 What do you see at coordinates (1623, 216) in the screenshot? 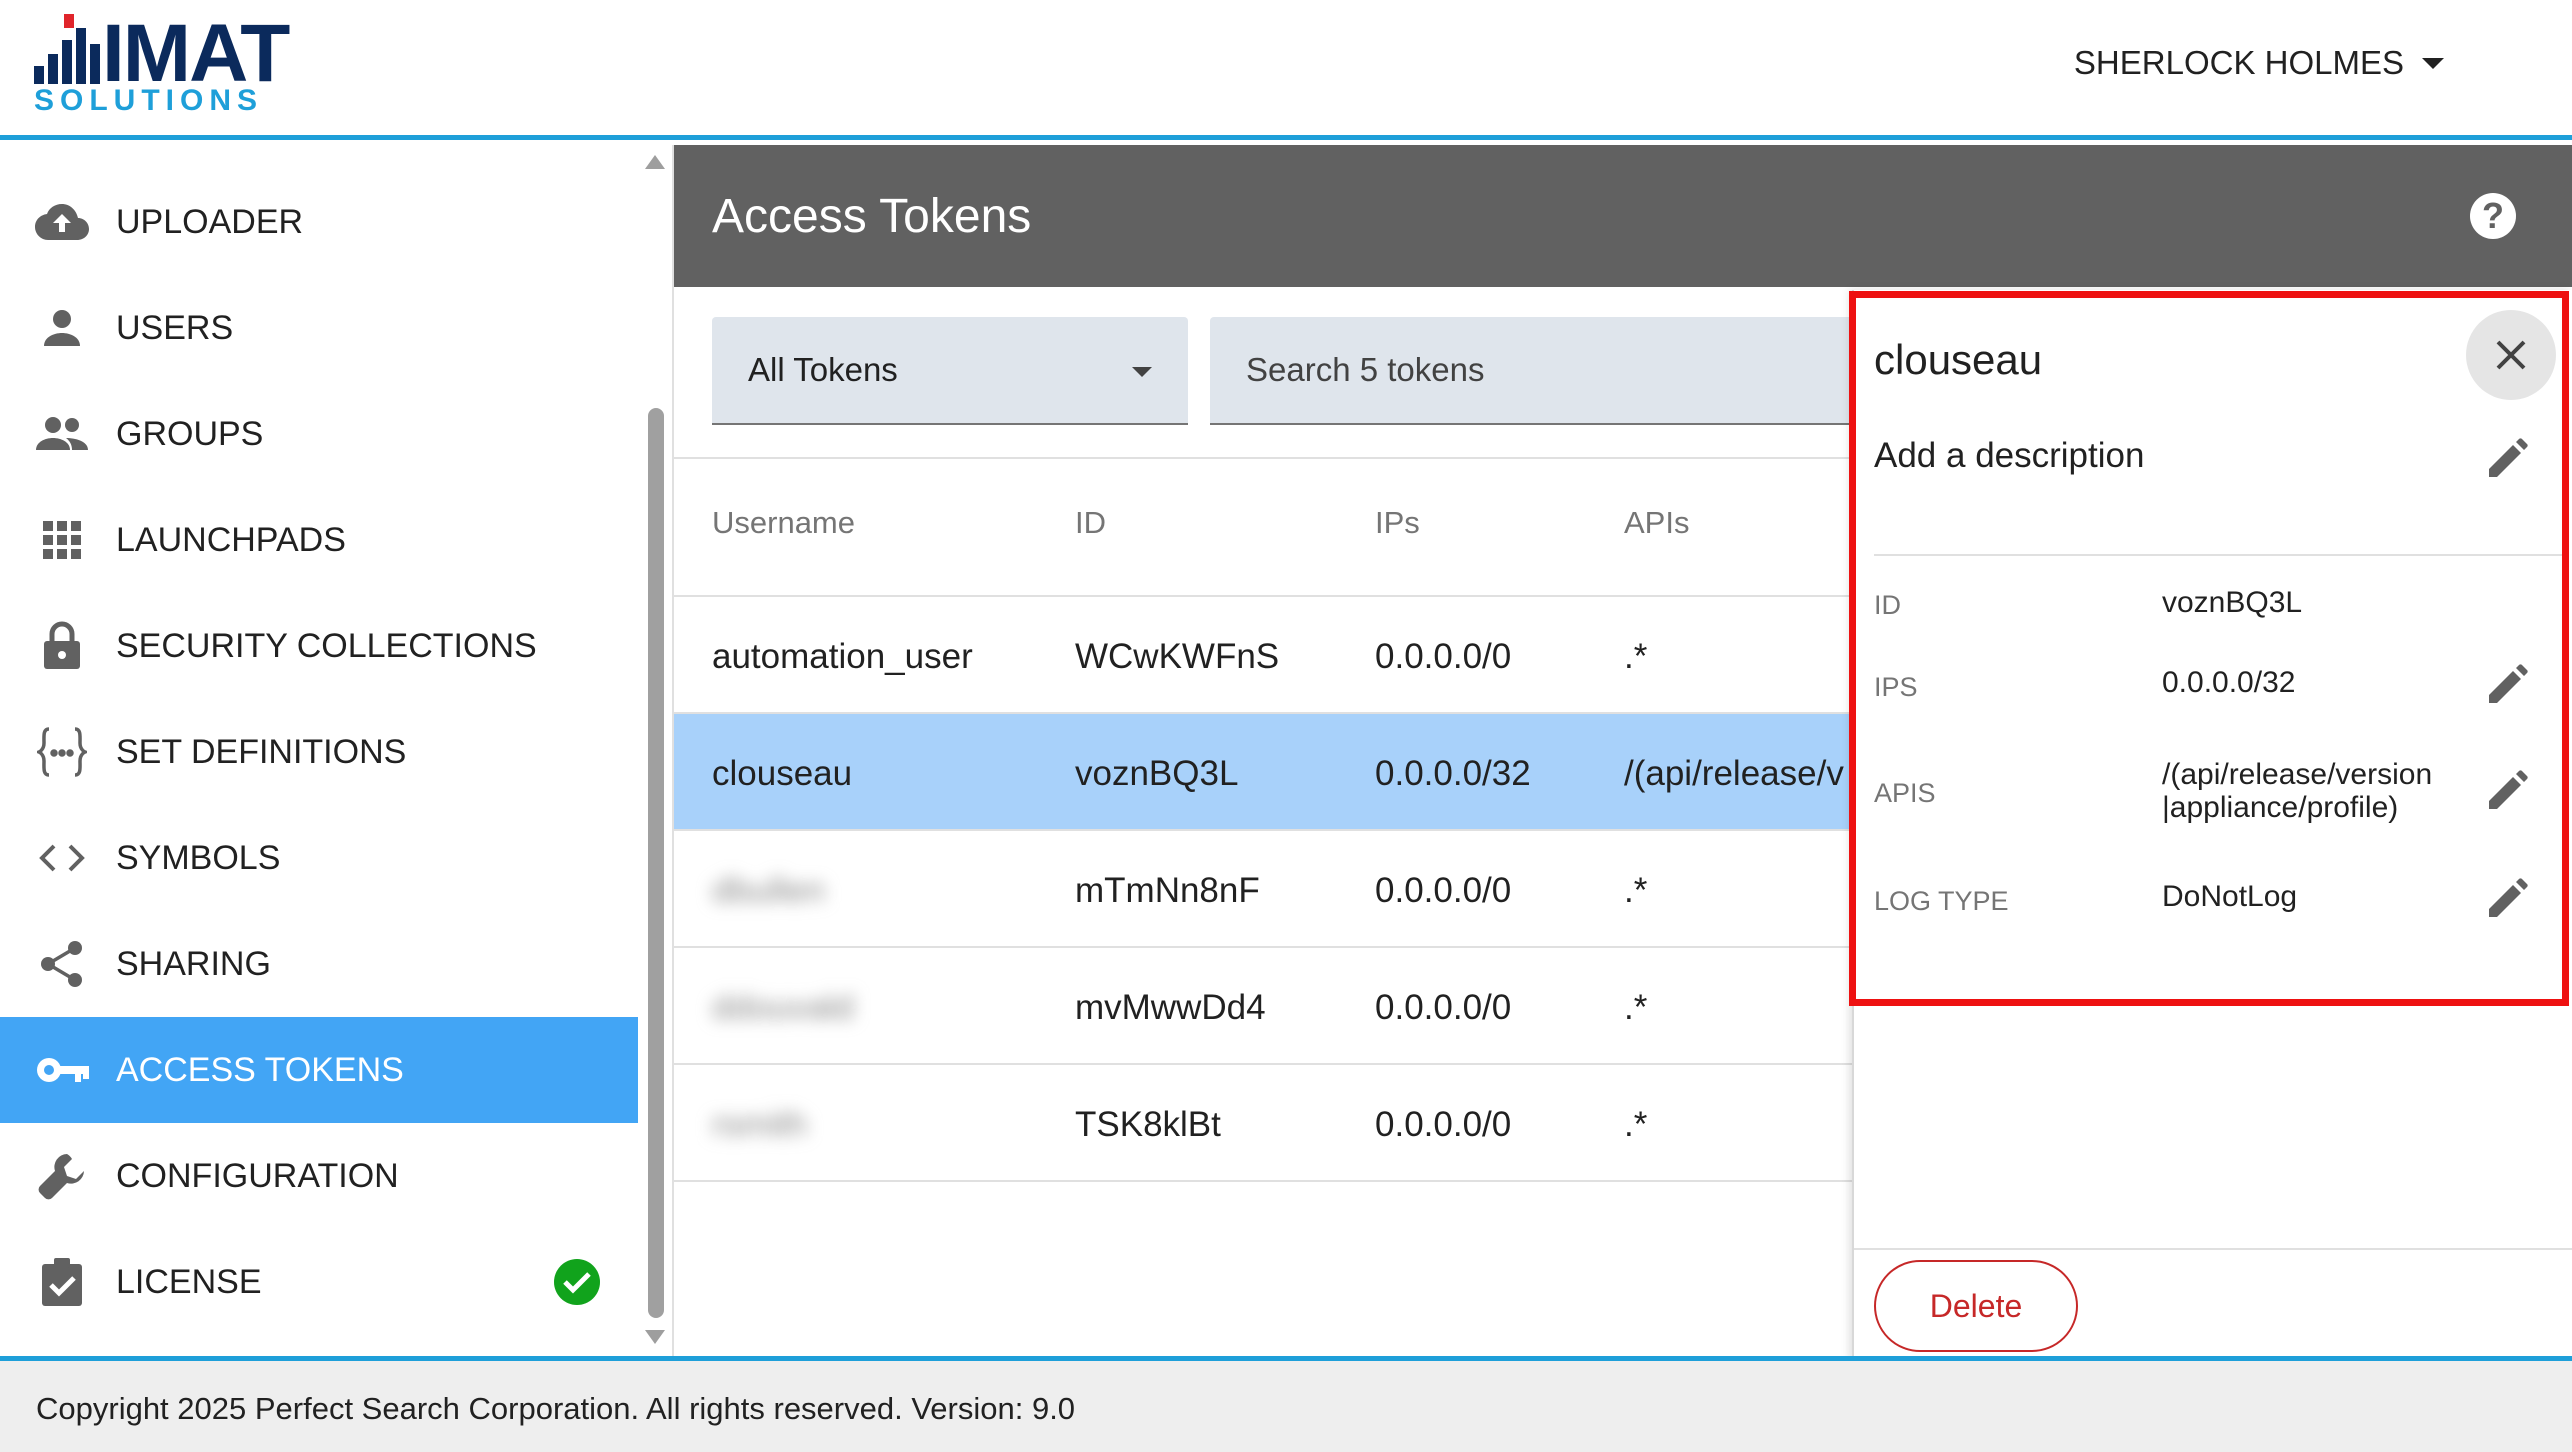
I see `page-title-bar: Access Tokens ?` at bounding box center [1623, 216].